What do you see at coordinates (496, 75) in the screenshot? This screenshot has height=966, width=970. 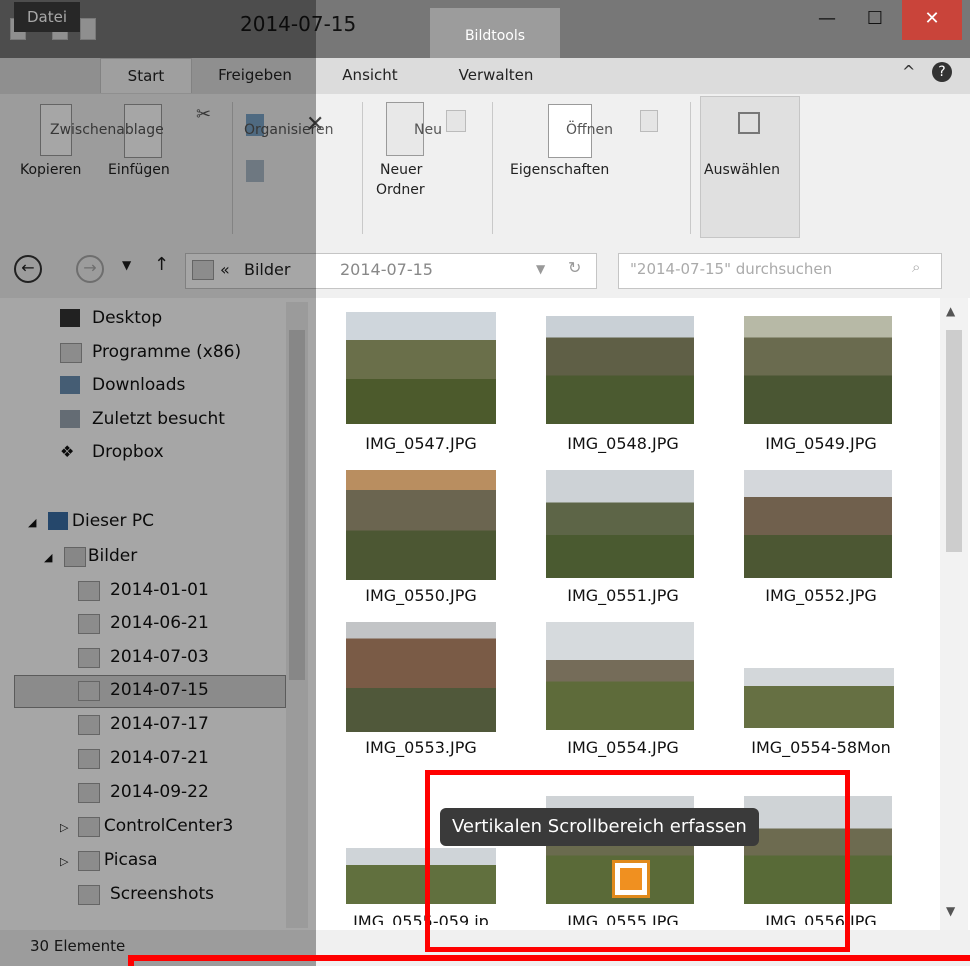 I see `tab-verwalten: Verwalten` at bounding box center [496, 75].